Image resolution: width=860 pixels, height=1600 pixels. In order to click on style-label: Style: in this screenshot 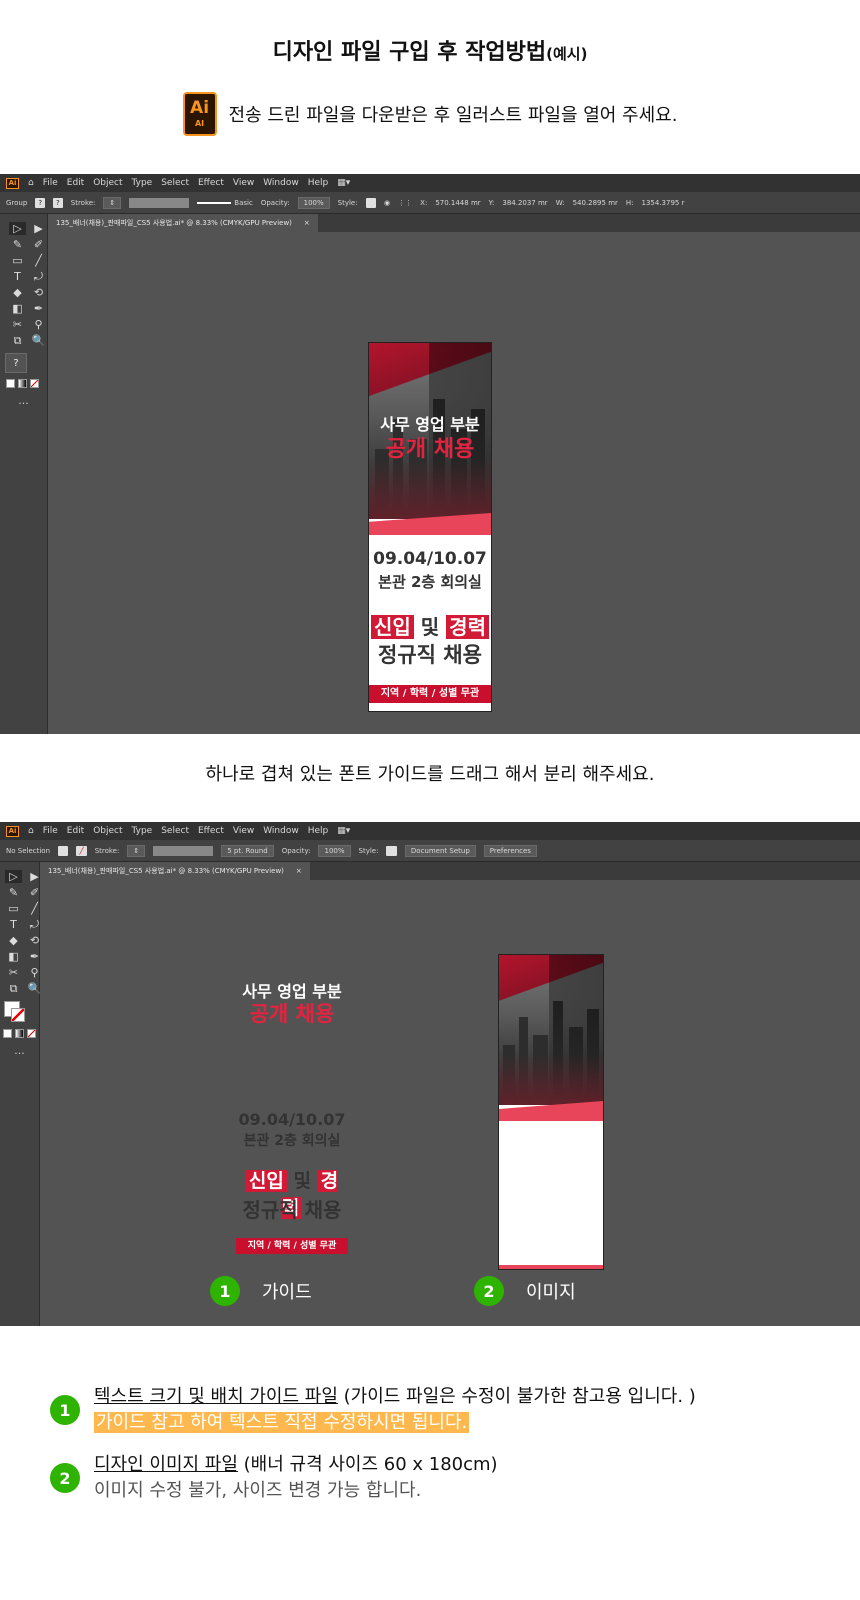, I will do `click(368, 850)`.